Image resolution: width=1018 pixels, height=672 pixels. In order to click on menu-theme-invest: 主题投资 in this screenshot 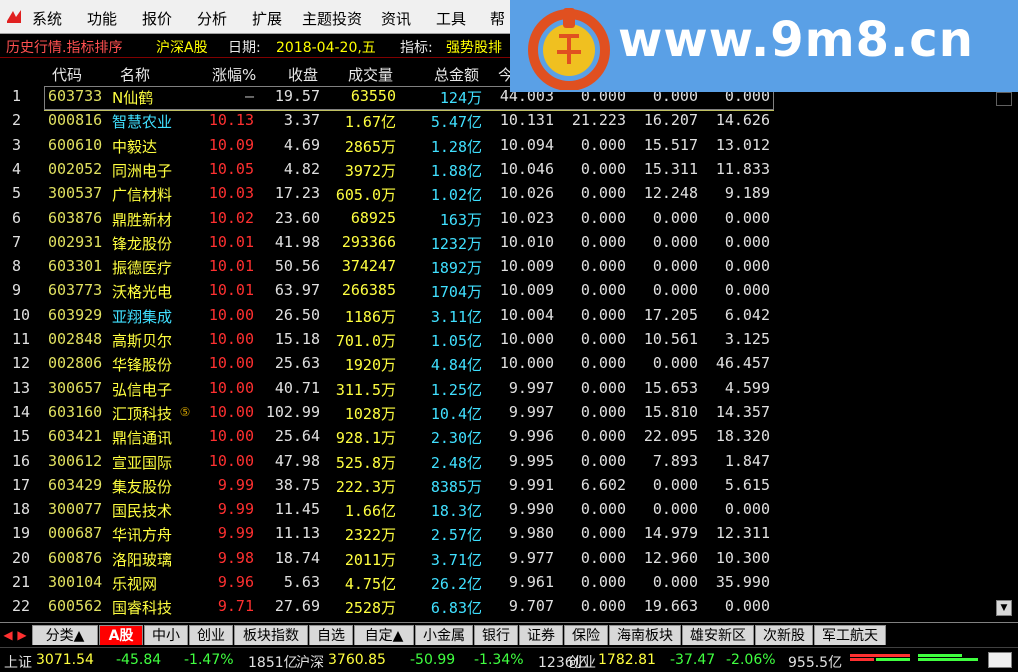, I will do `click(332, 18)`.